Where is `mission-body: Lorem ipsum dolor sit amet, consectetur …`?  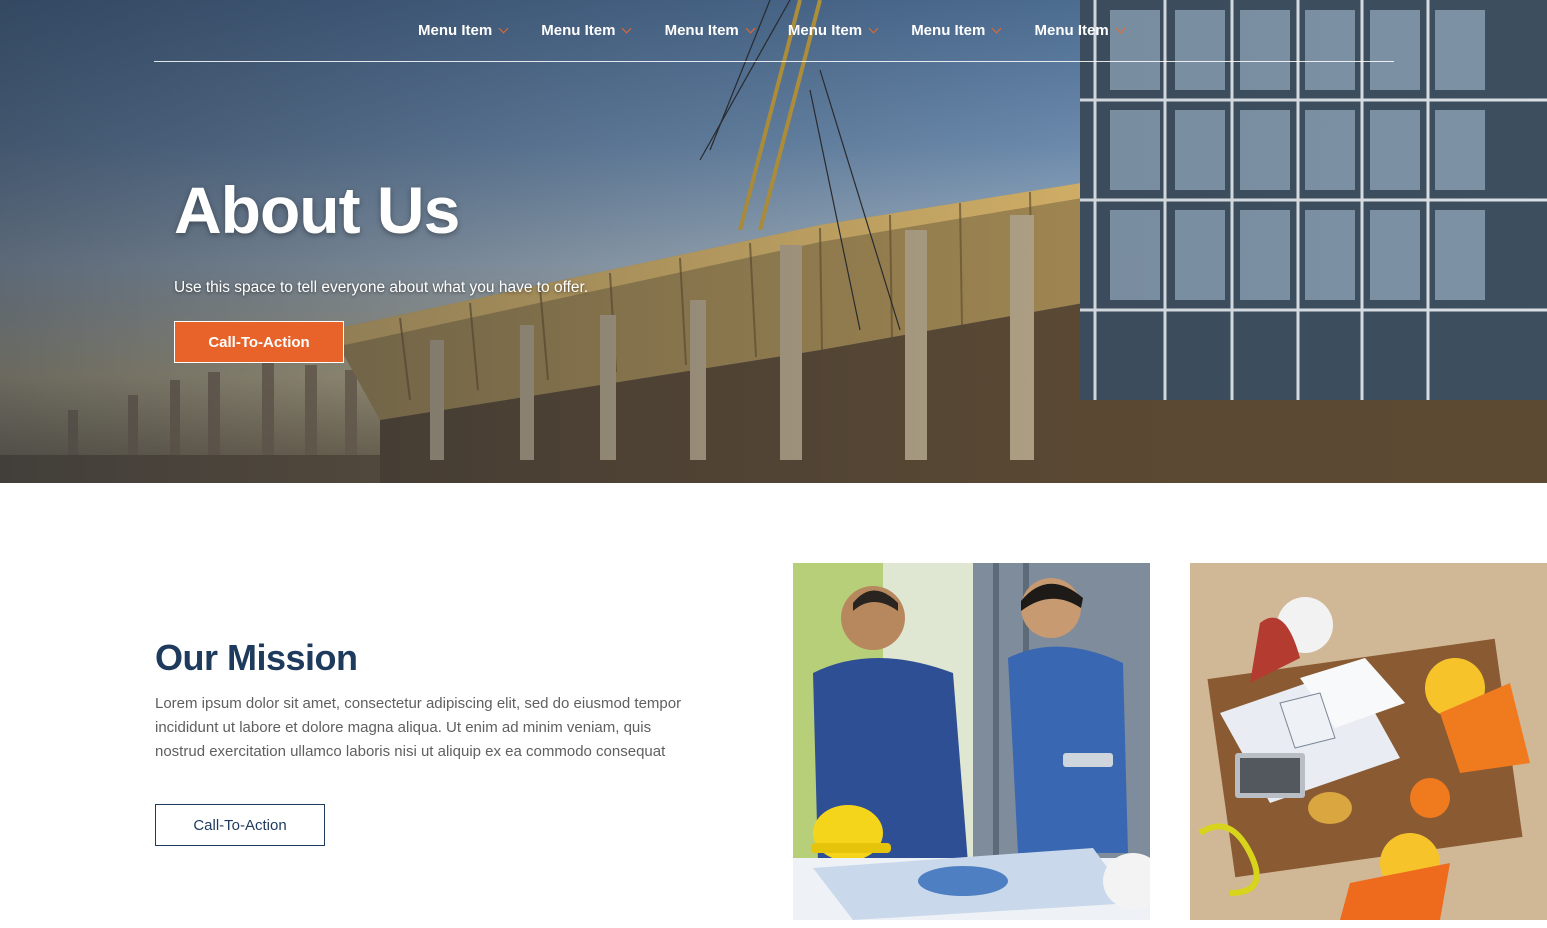 mission-body: Lorem ipsum dolor sit amet, consectetur … is located at coordinates (435, 728).